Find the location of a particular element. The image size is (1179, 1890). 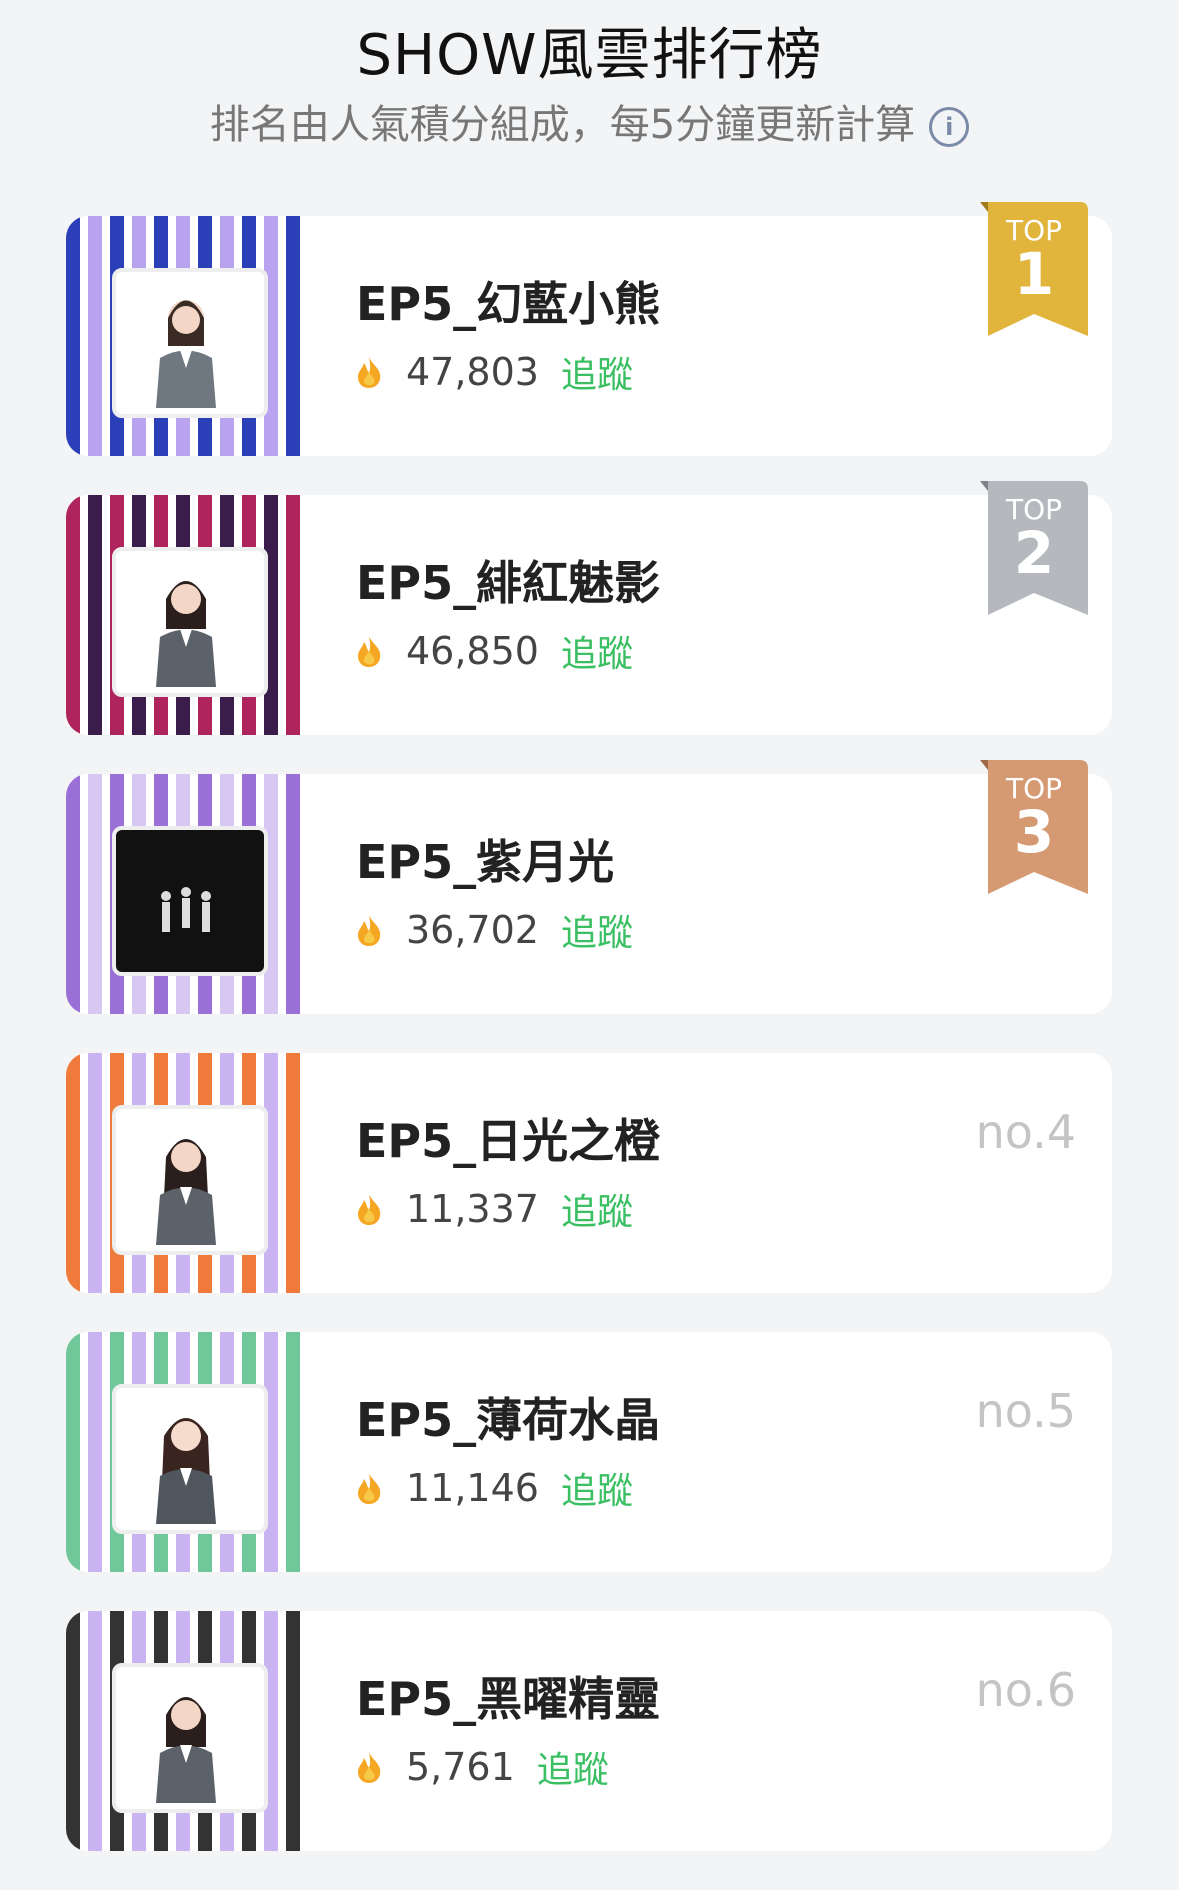

ranking-card-3: EP5_紫月光 36,702 追蹤 TOP 3 is located at coordinates (589, 887).